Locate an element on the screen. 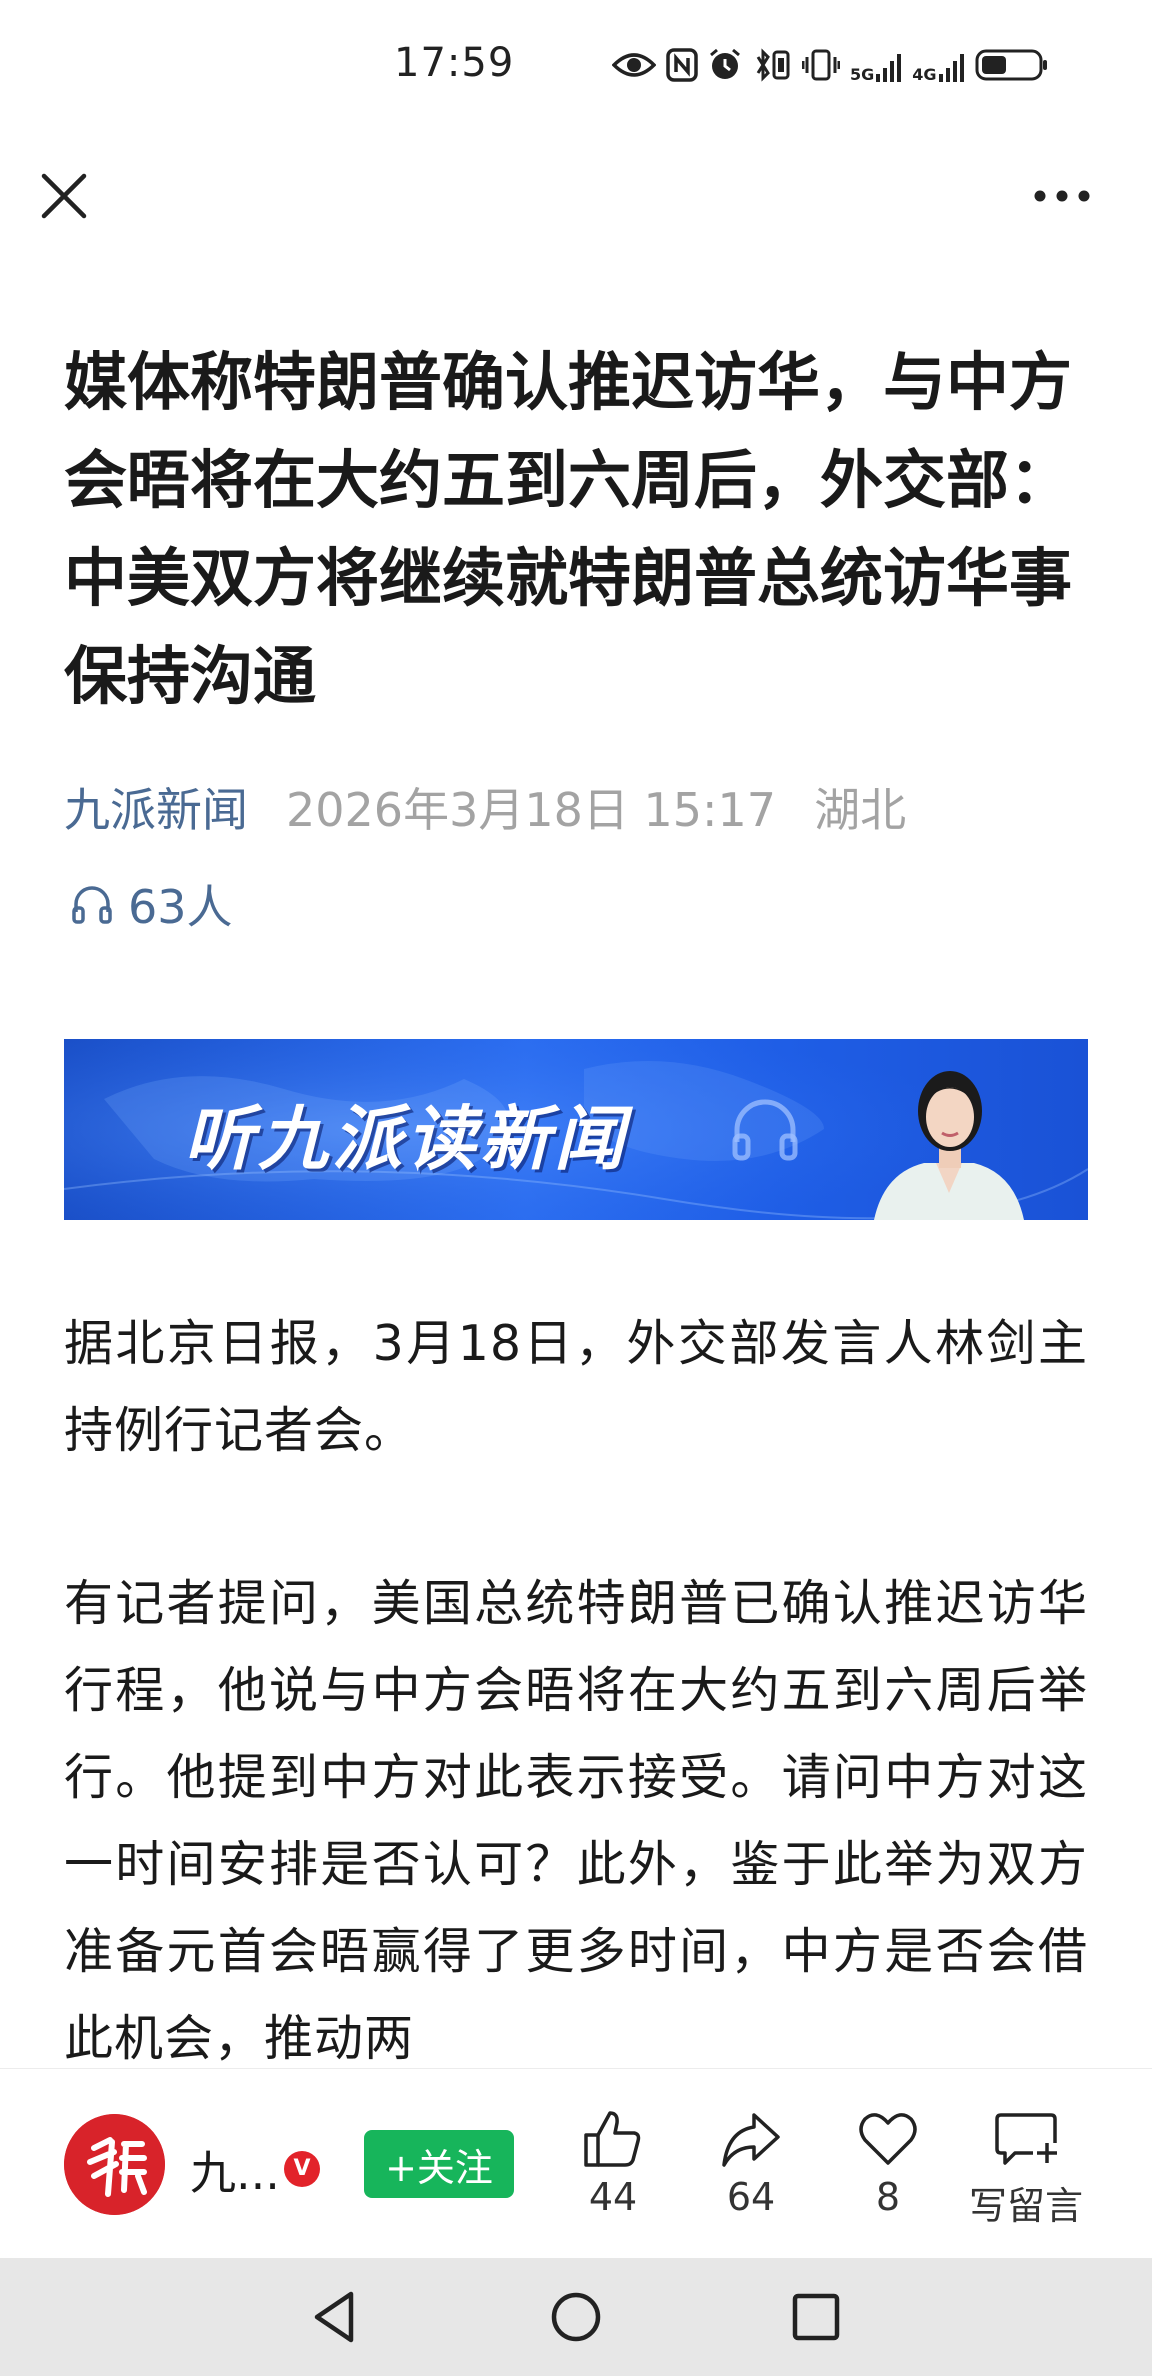 The height and width of the screenshot is (2376, 1152). recents-icon is located at coordinates (816, 2317).